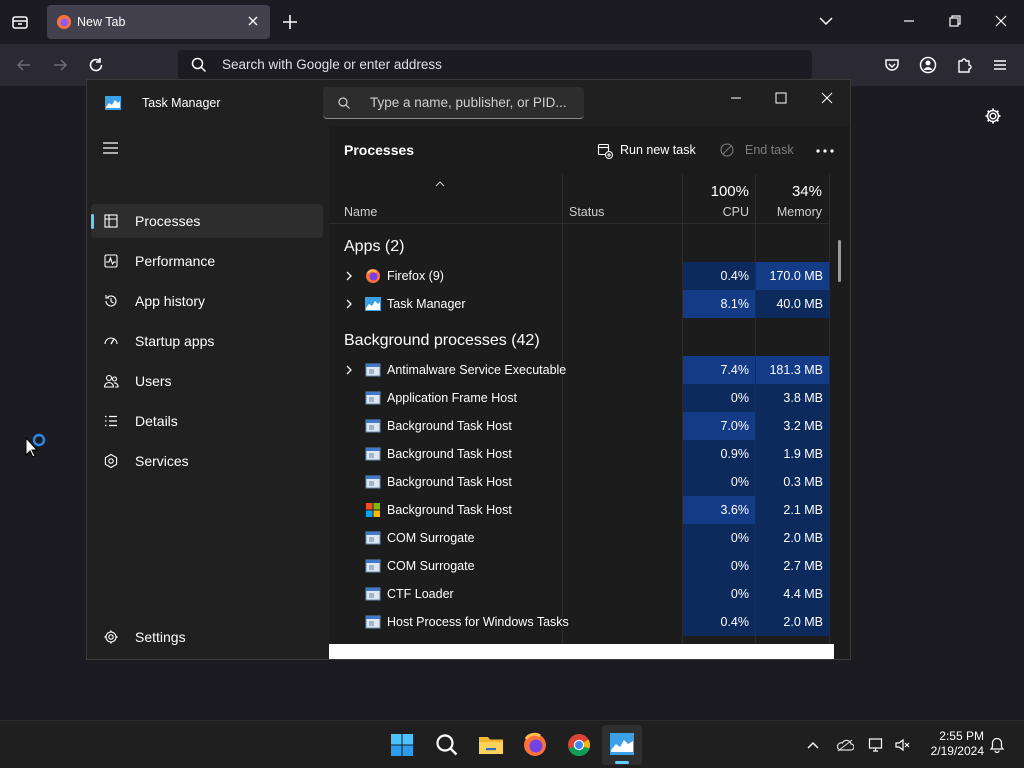  What do you see at coordinates (792, 304) in the screenshot?
I see `memory-cell: 40.0 MB` at bounding box center [792, 304].